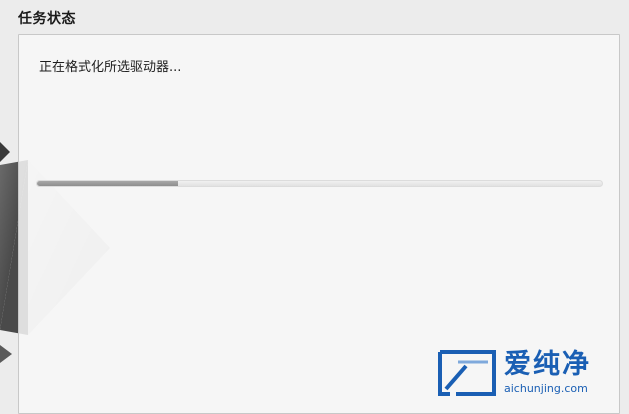 The image size is (629, 414). I want to click on progress-fill, so click(108, 183).